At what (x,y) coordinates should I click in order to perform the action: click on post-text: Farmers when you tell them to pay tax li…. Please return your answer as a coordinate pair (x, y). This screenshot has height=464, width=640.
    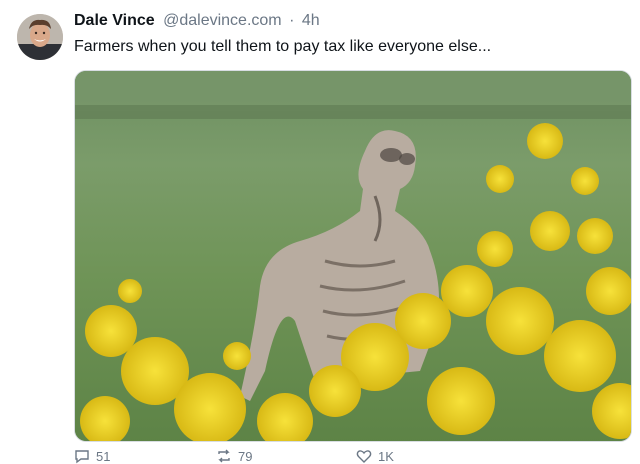
    Looking at the image, I should click on (283, 46).